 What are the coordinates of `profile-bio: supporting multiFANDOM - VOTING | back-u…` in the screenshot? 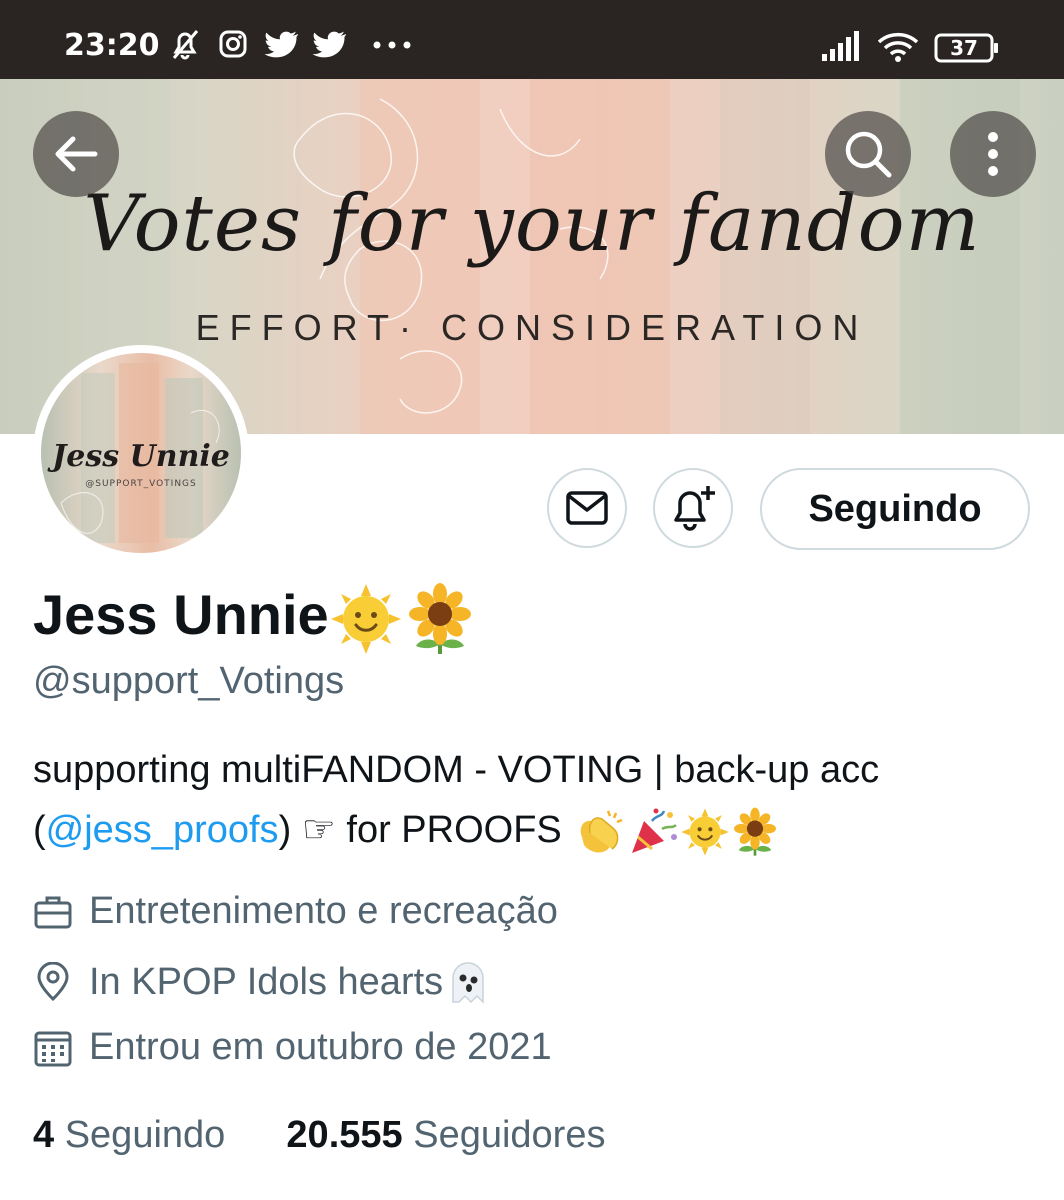 It's located at (533, 800).